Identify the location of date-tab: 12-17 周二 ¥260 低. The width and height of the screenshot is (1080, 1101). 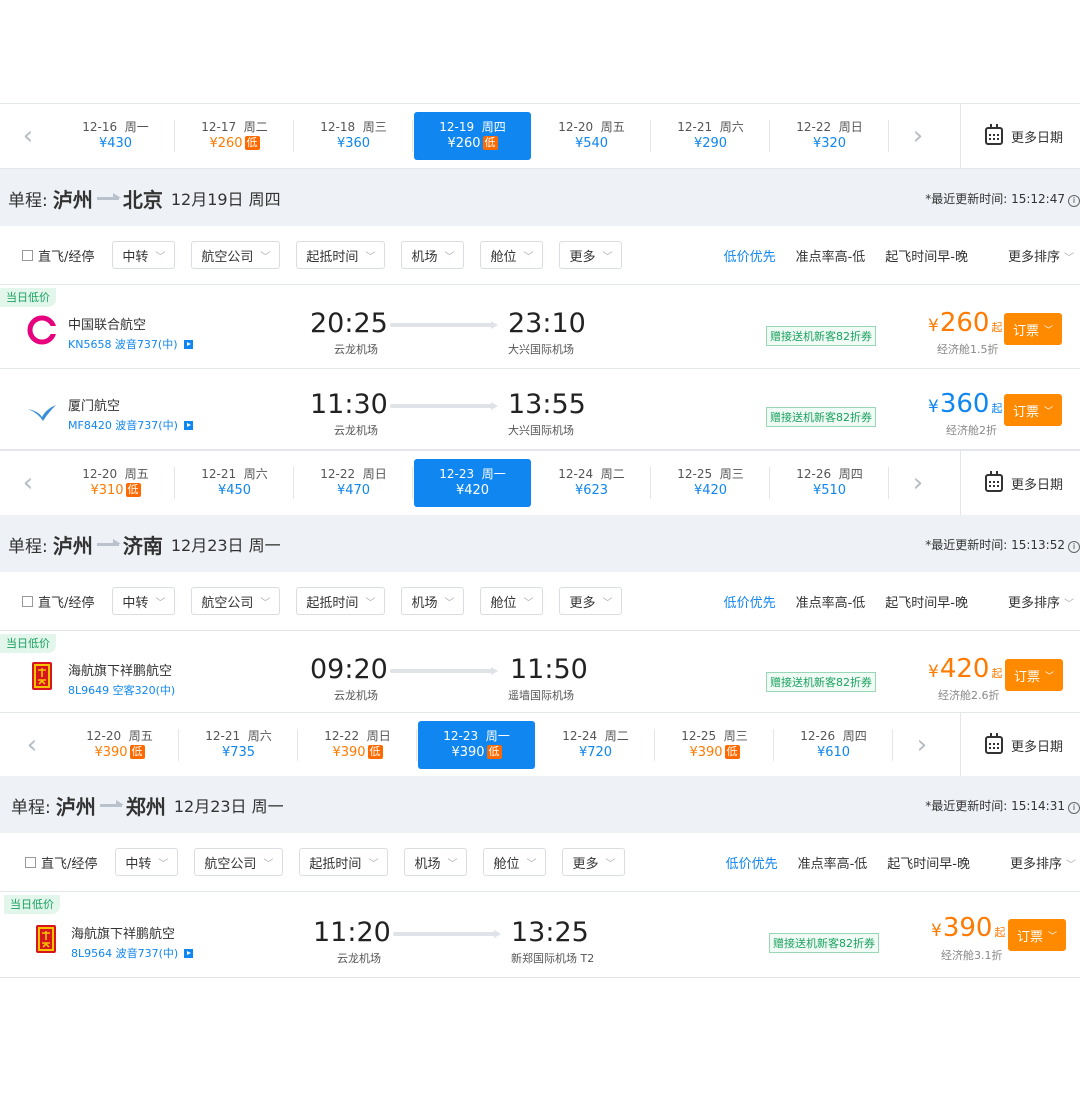
(234, 136).